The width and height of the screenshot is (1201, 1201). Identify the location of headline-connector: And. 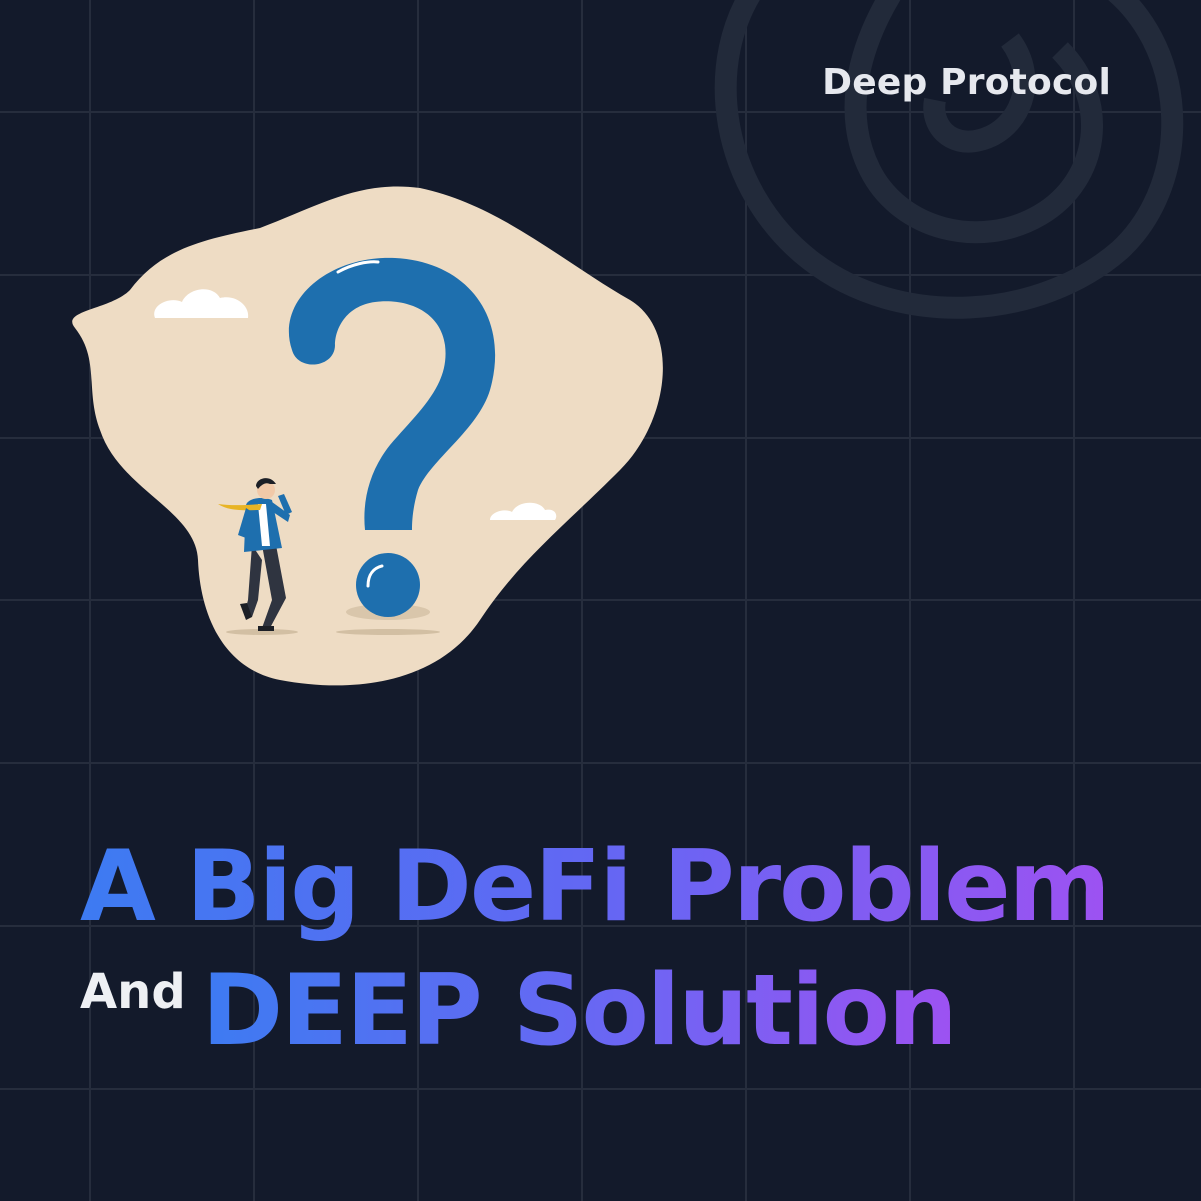
(133, 992).